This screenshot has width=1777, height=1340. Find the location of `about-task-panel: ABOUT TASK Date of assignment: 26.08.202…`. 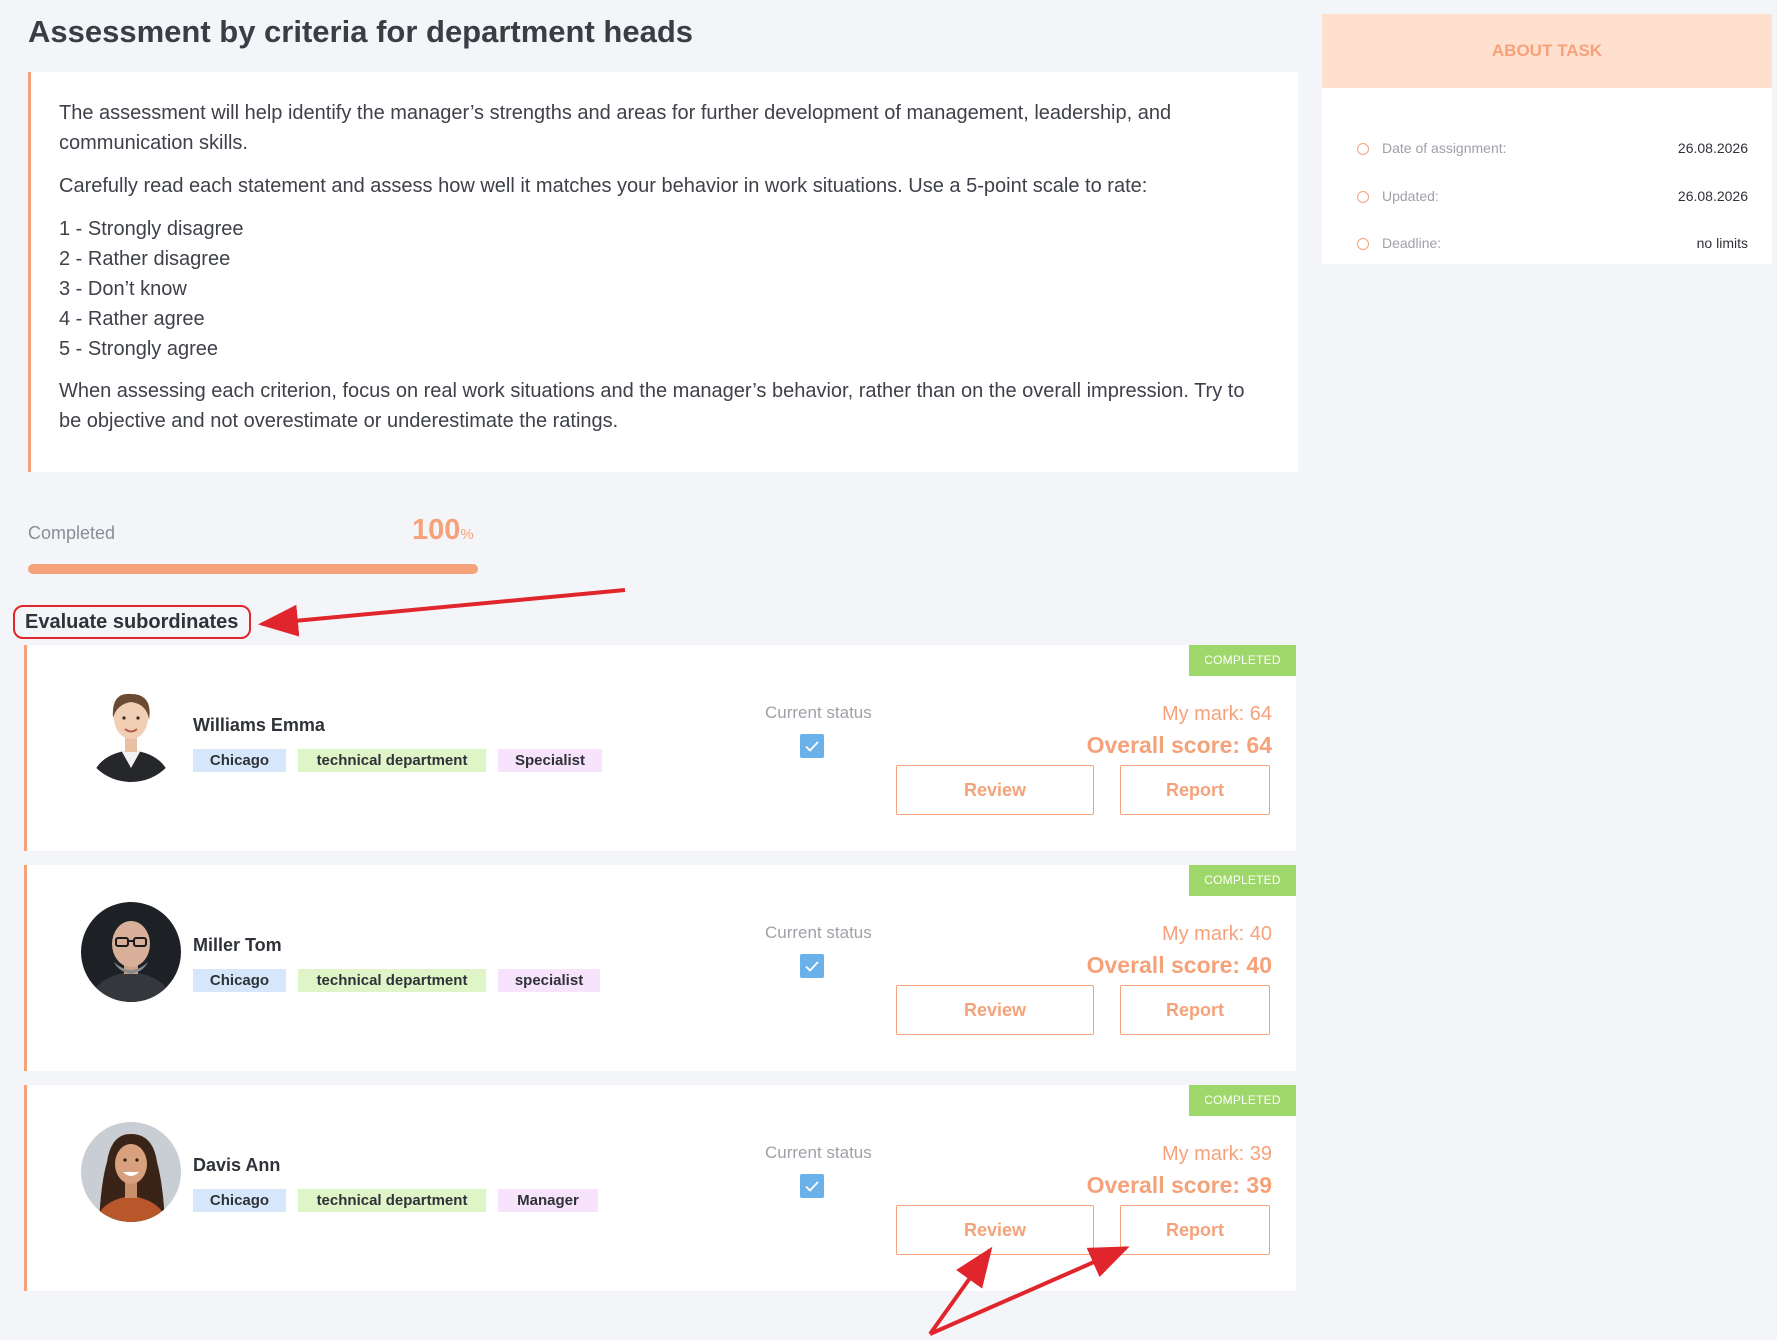

about-task-panel: ABOUT TASK Date of assignment: 26.08.202… is located at coordinates (1547, 139).